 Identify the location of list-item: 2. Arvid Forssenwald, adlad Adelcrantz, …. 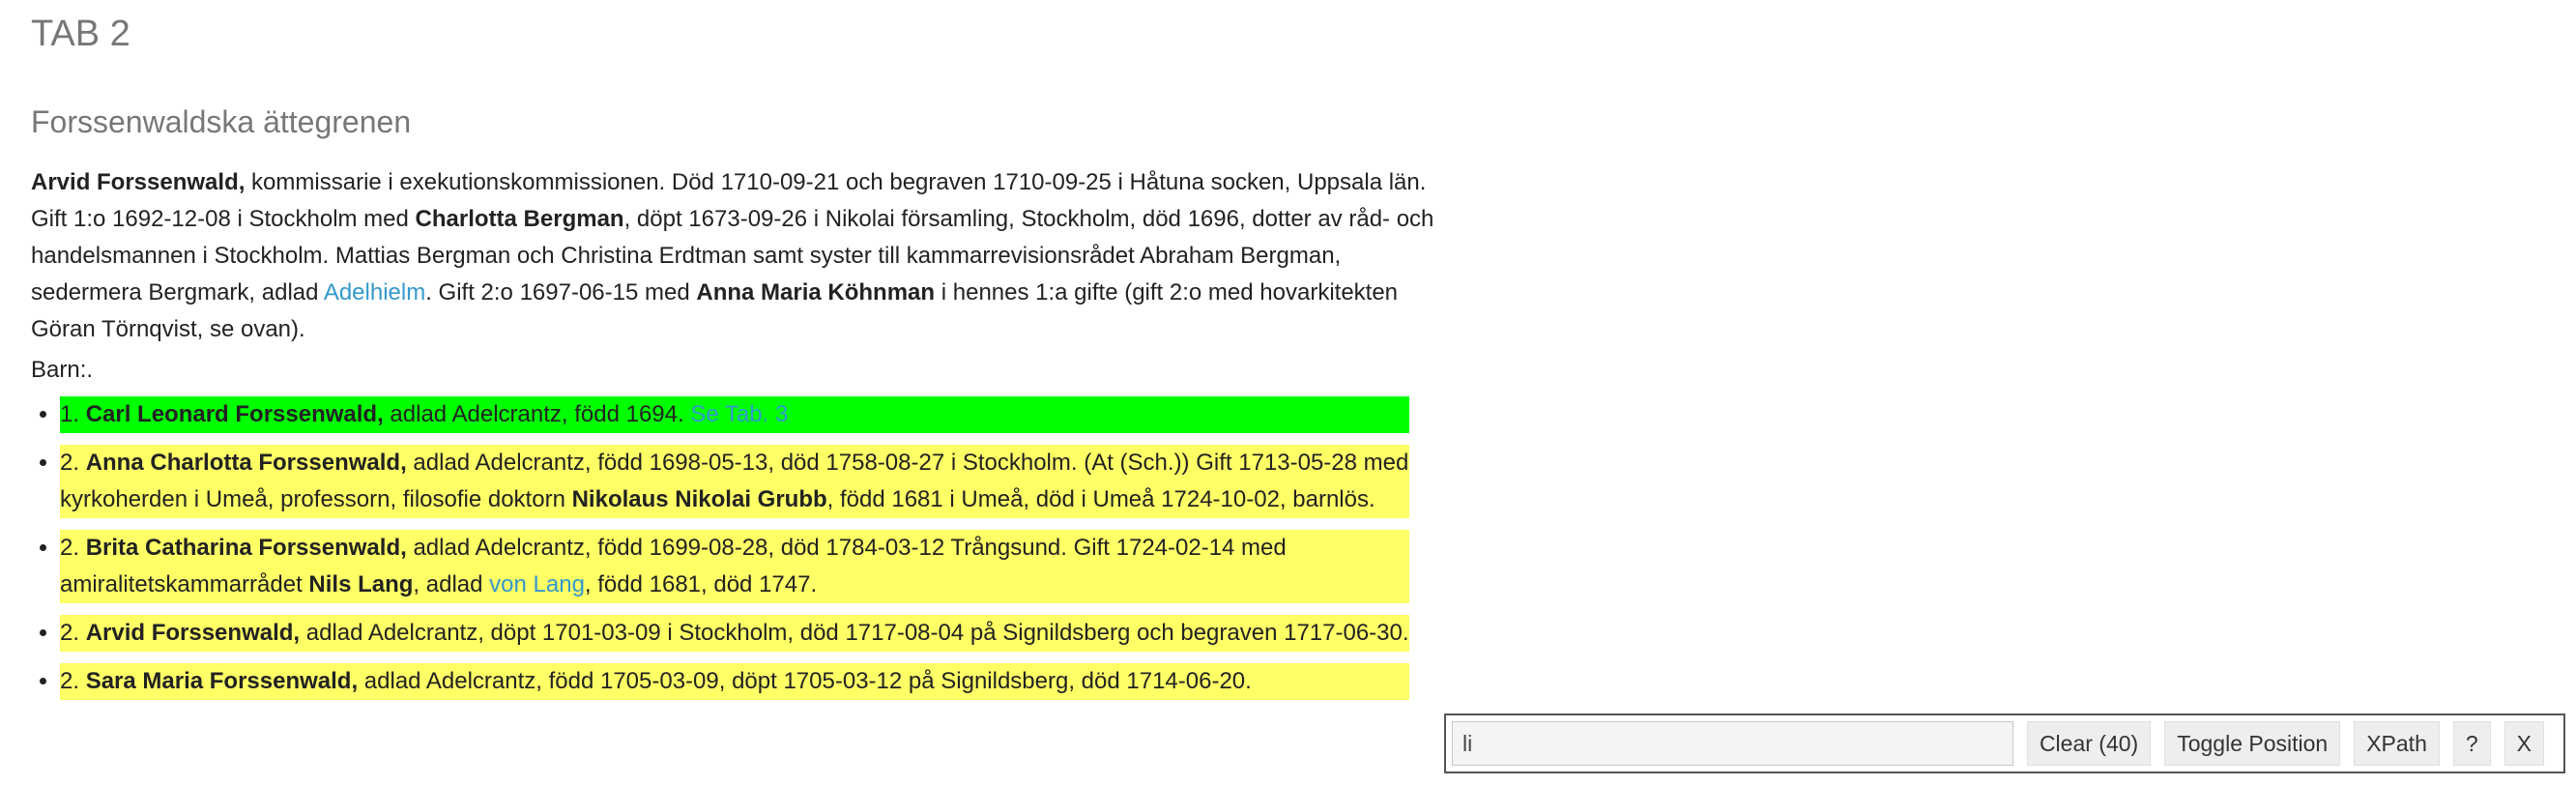
(734, 633).